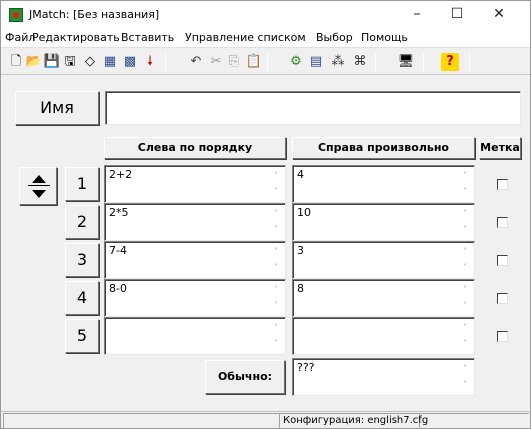 This screenshot has height=429, width=531. What do you see at coordinates (384, 37) in the screenshot?
I see `menu-help: Помощь` at bounding box center [384, 37].